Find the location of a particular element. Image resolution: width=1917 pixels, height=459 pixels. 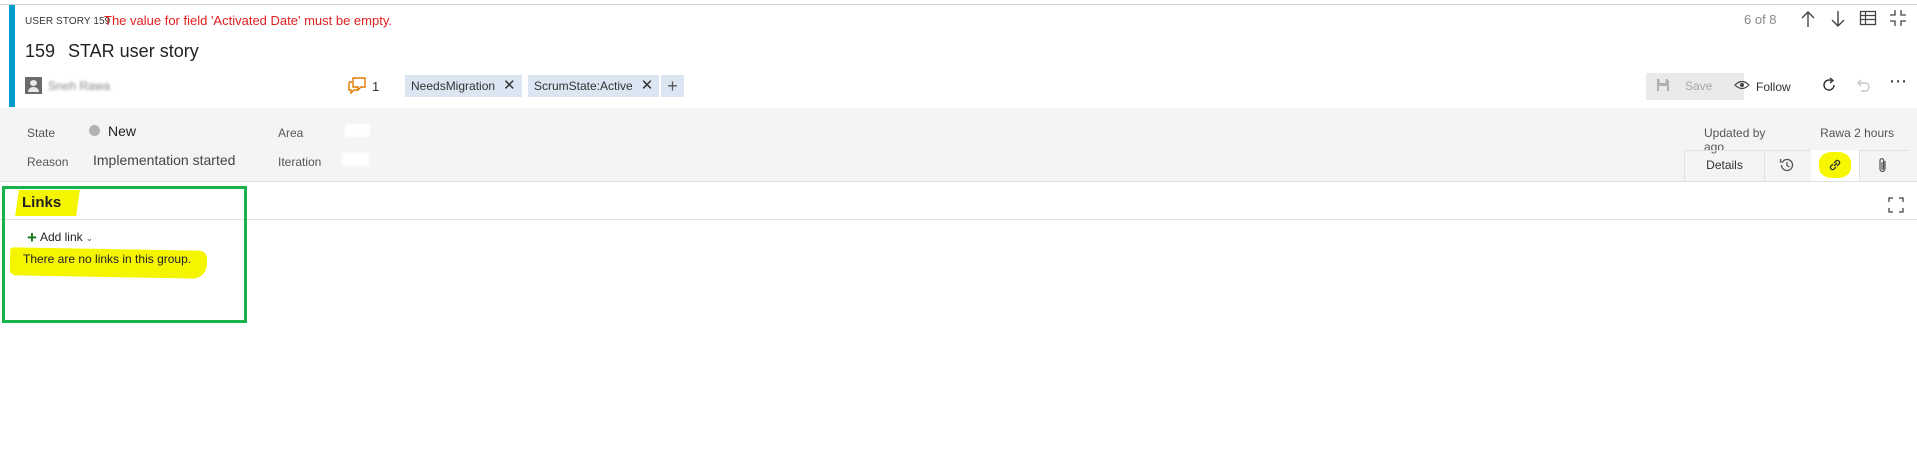

annotation-box is located at coordinates (124, 254).